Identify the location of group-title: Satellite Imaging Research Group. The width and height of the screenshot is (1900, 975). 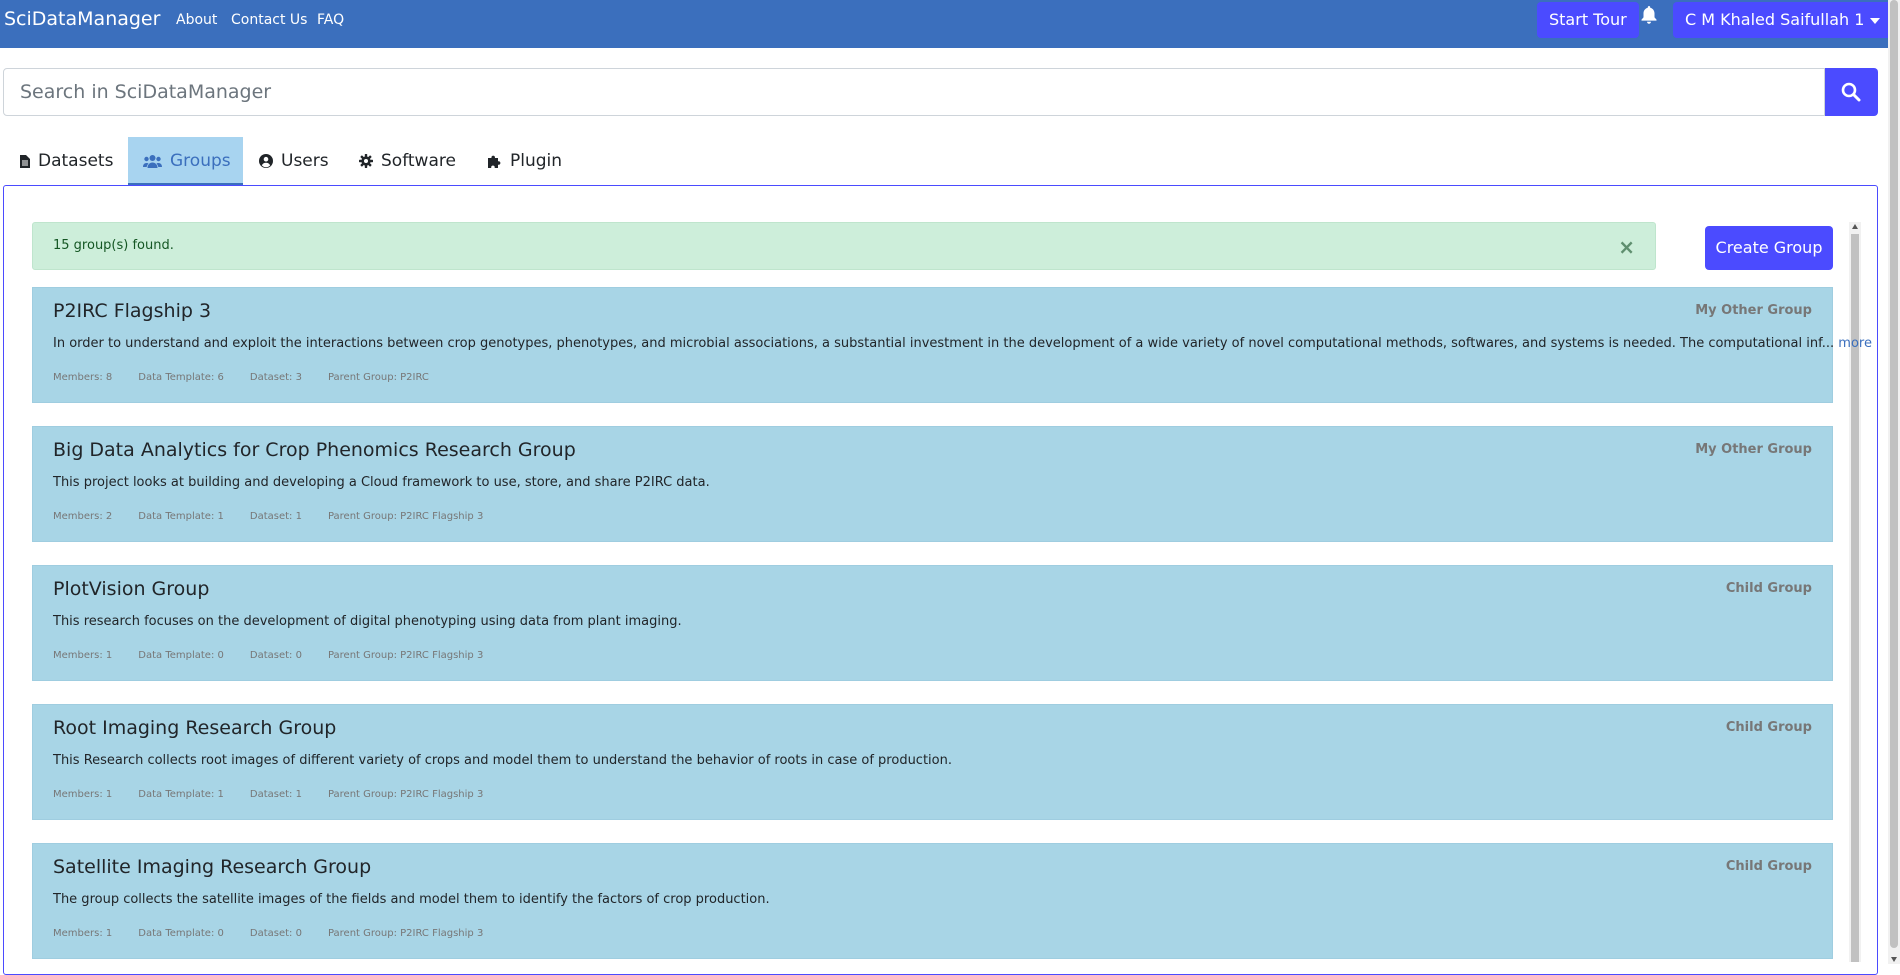
(212, 867).